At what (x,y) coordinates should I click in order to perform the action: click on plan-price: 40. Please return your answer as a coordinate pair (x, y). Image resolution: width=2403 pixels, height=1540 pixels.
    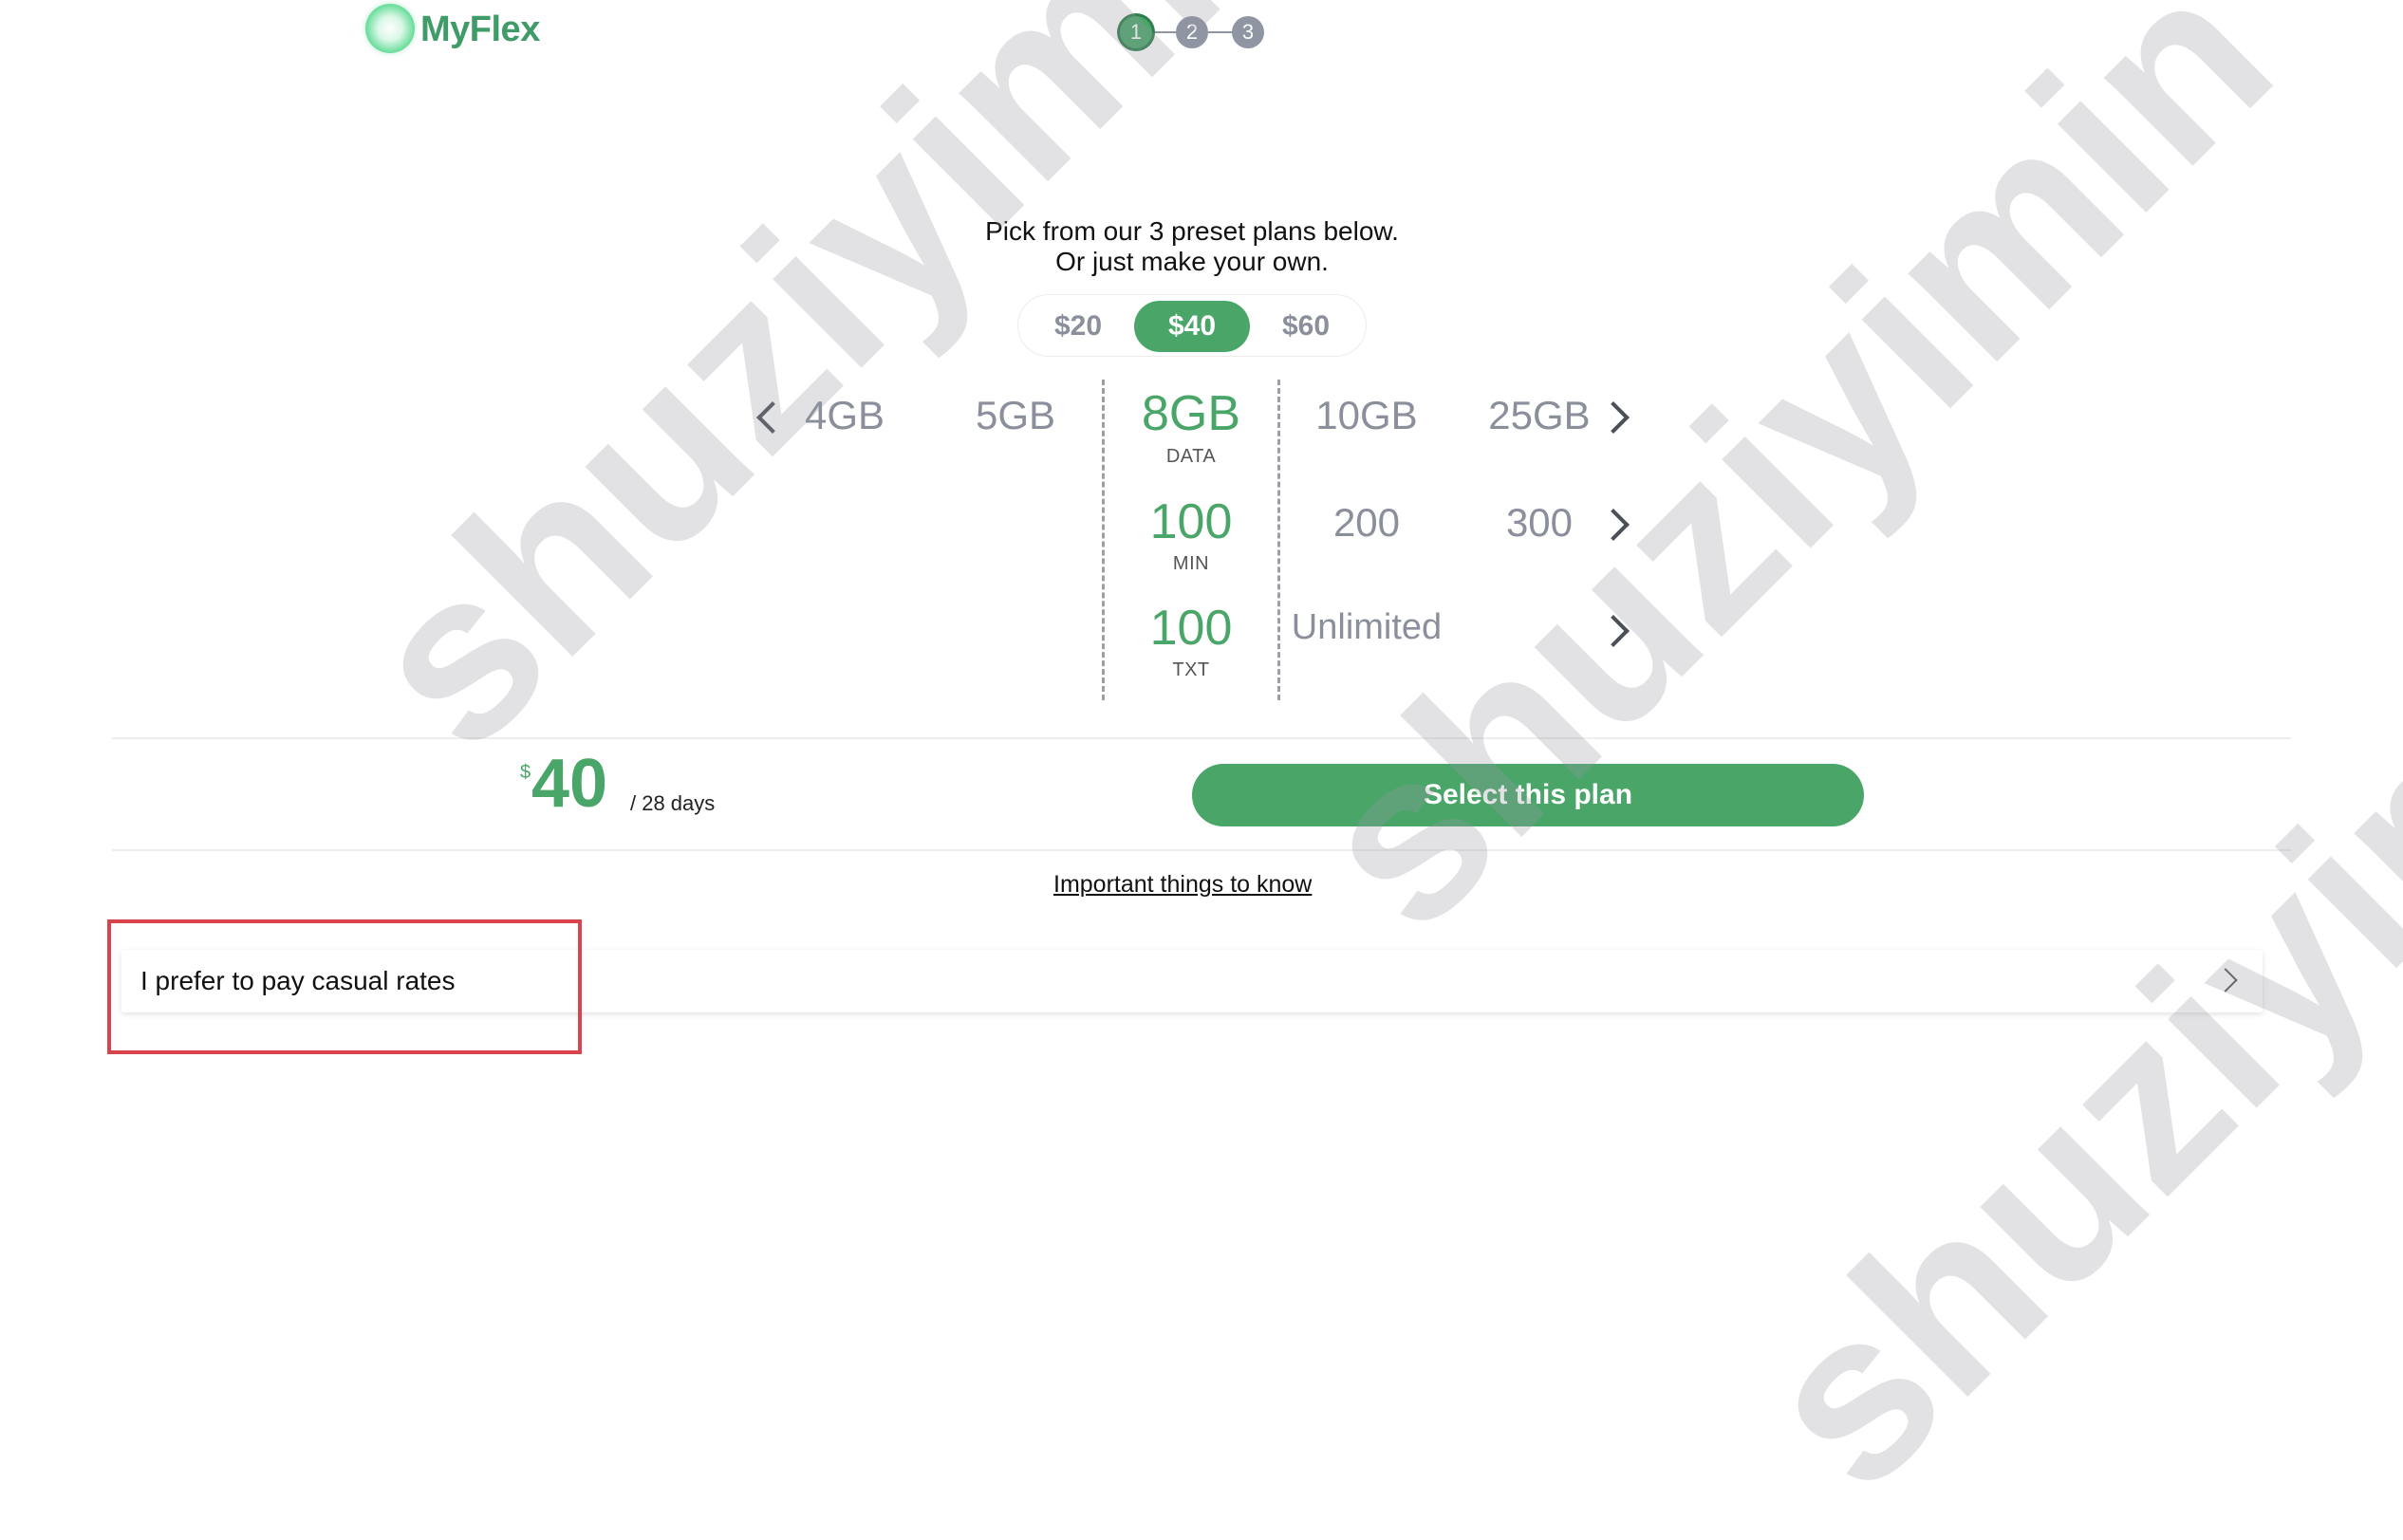
    Looking at the image, I should click on (569, 784).